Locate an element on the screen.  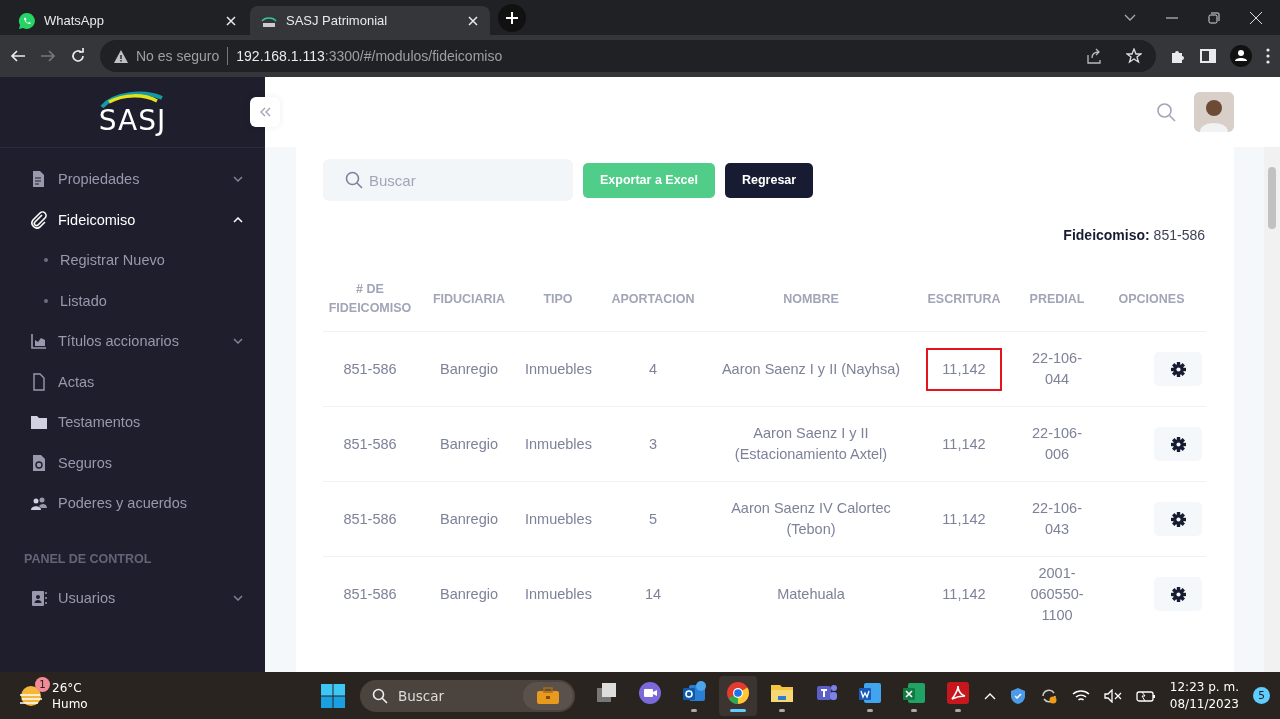
column-header: # DE FIDEICOMISO is located at coordinates (370, 298).